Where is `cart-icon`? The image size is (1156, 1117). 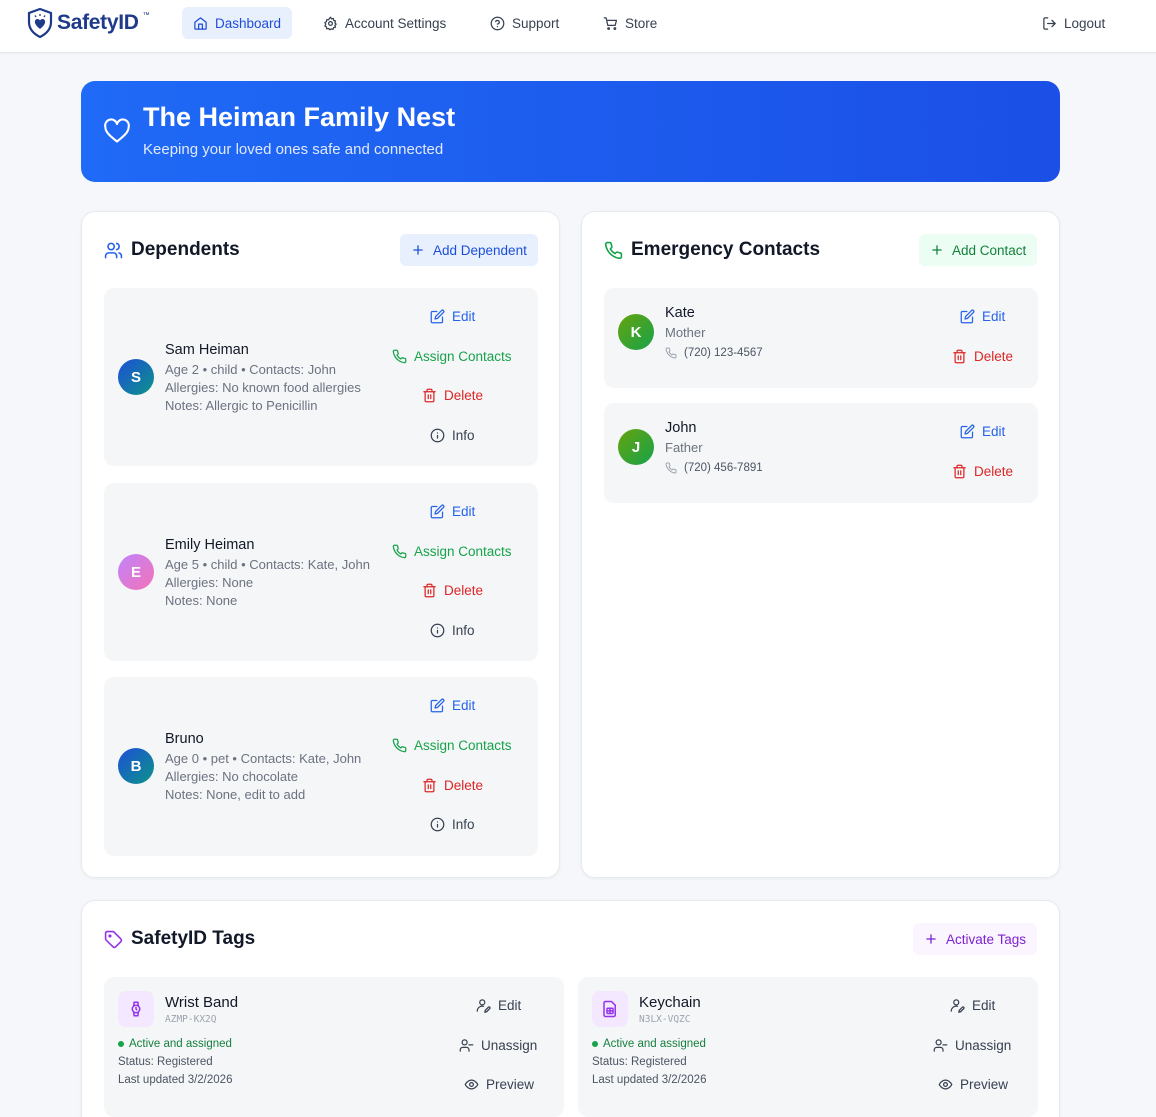
cart-icon is located at coordinates (610, 23).